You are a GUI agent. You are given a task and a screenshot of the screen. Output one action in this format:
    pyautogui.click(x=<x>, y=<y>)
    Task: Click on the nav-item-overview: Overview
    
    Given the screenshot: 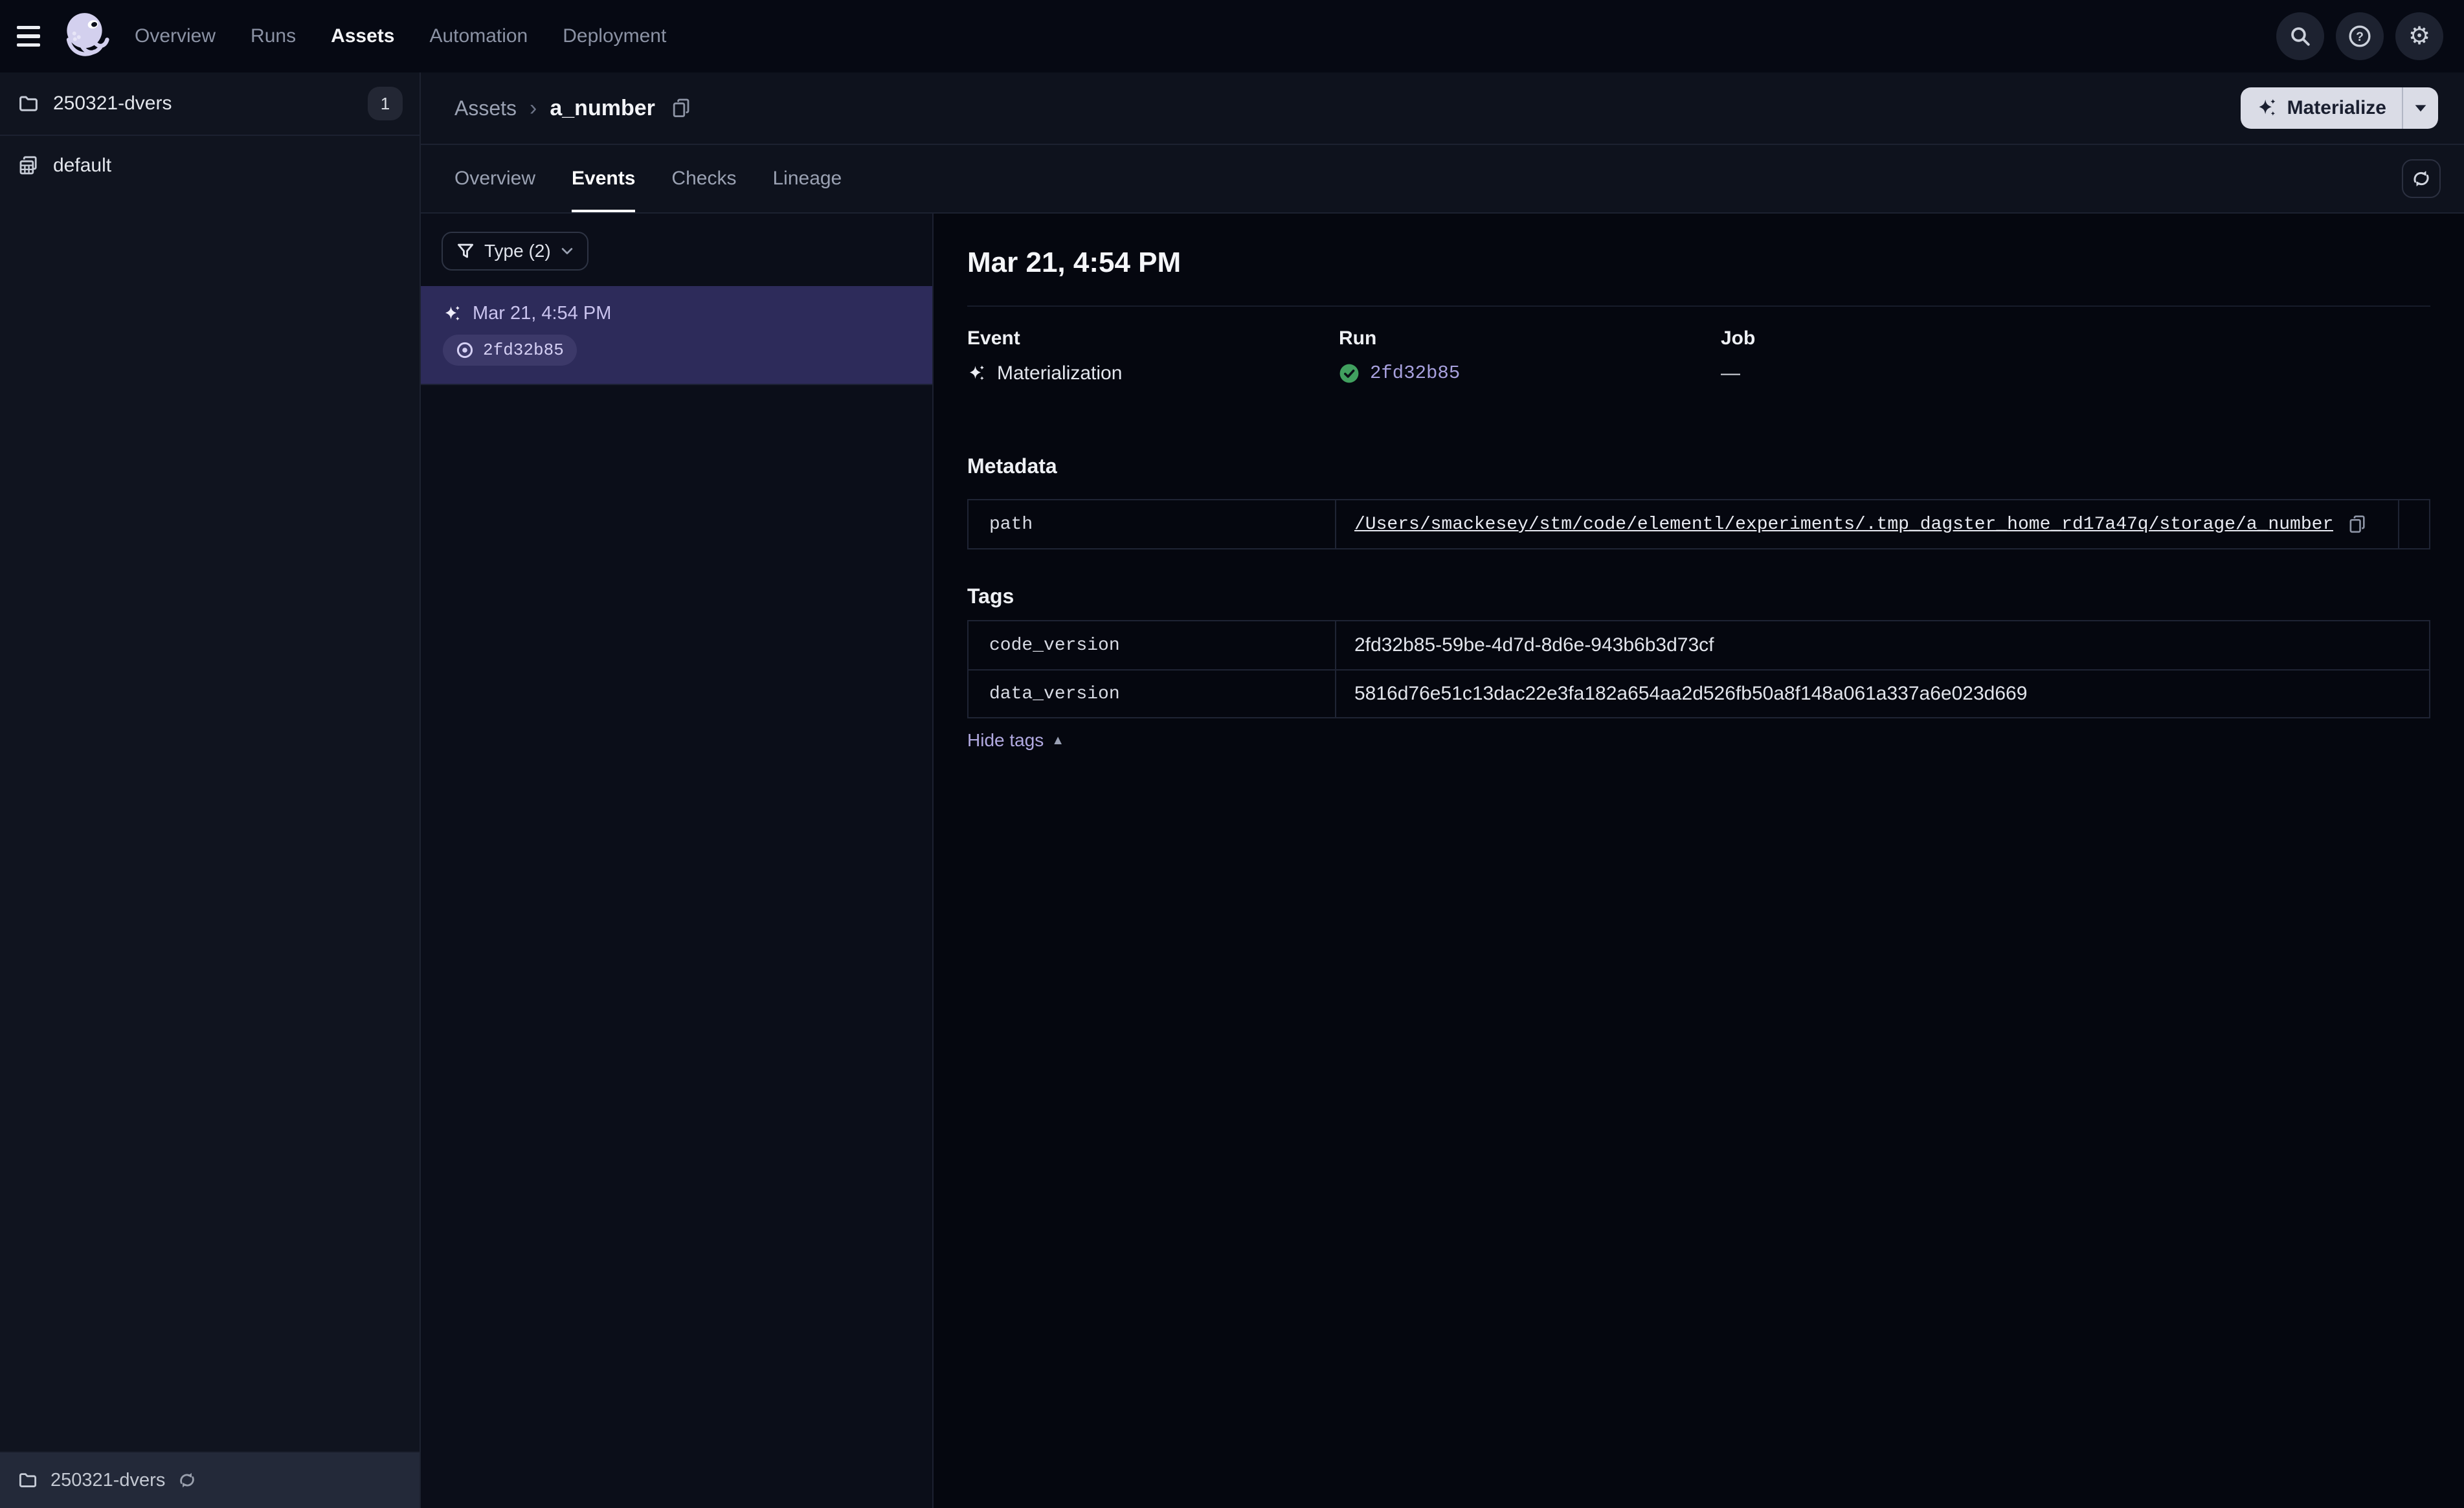 What is the action you would take?
    pyautogui.click(x=175, y=36)
    